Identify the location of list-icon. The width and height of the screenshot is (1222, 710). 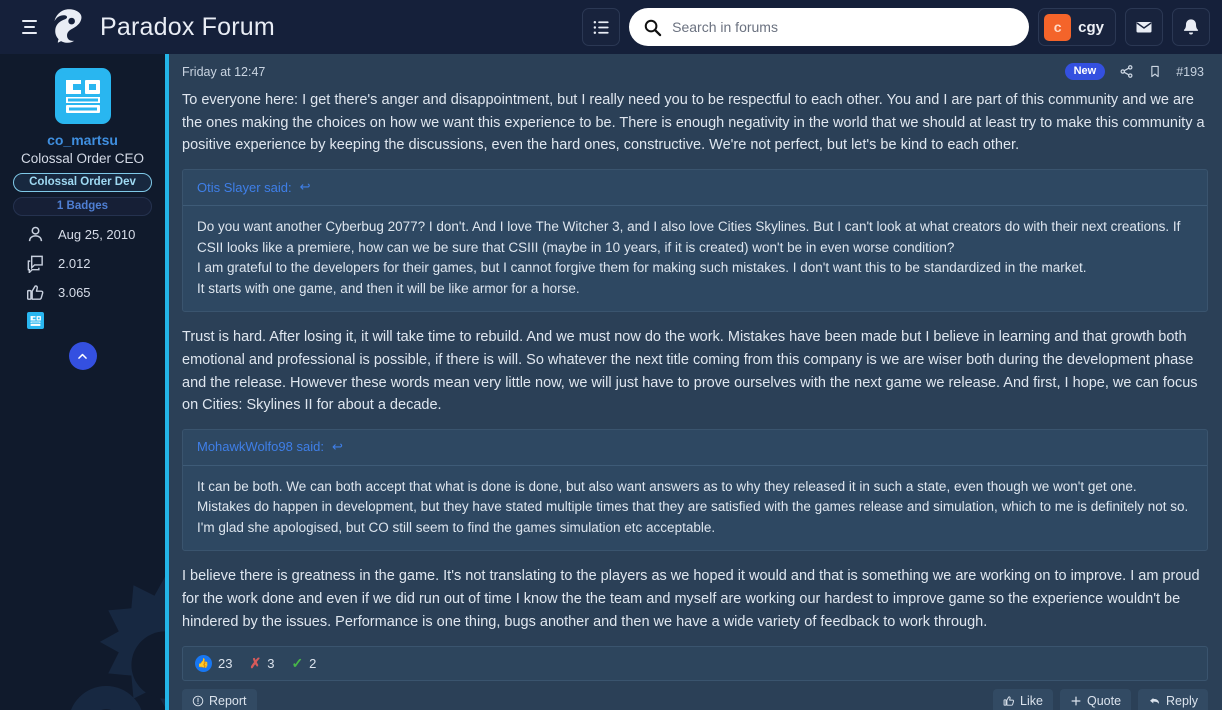
(601, 27).